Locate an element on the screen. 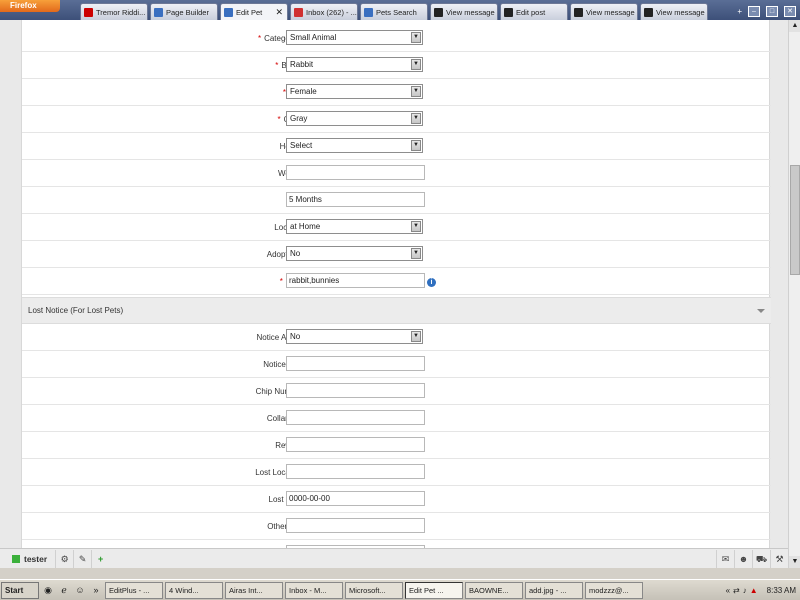  clock: 8:33 AM is located at coordinates (781, 590).